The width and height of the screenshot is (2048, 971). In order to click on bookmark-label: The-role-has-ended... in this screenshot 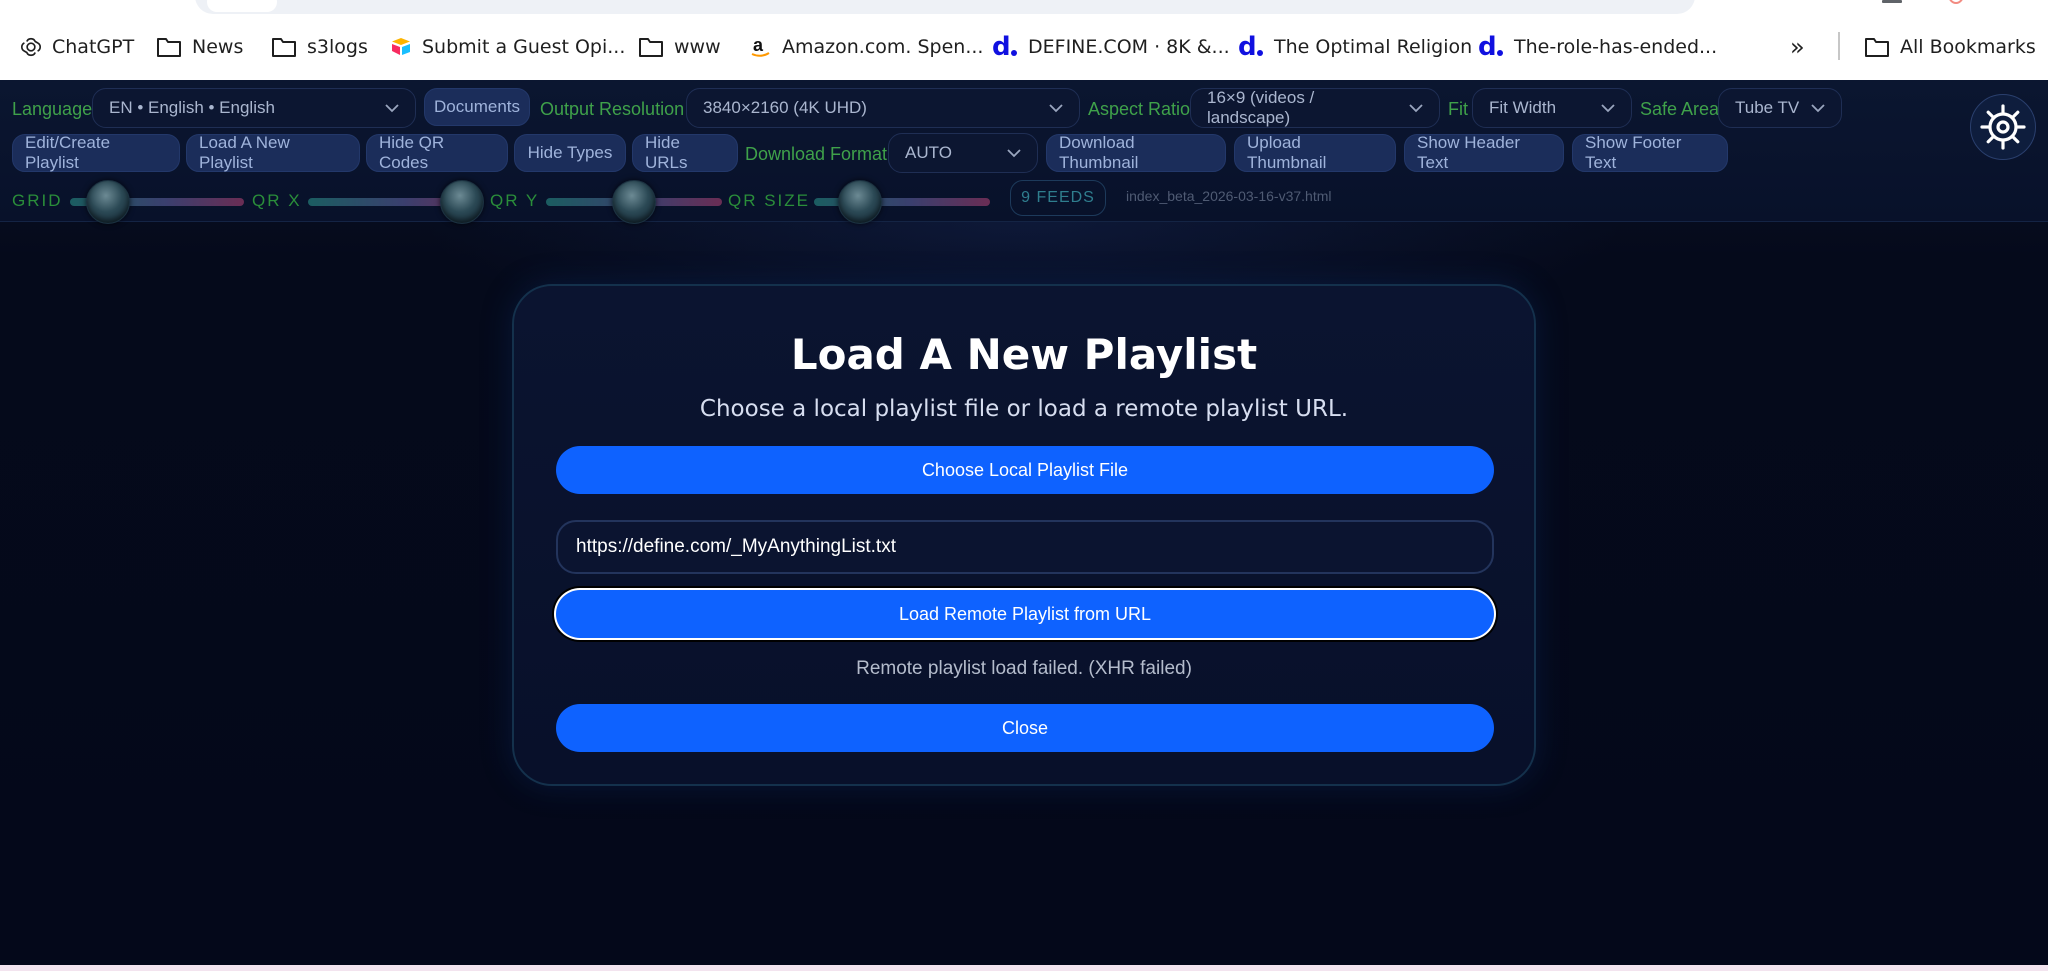, I will do `click(1616, 47)`.